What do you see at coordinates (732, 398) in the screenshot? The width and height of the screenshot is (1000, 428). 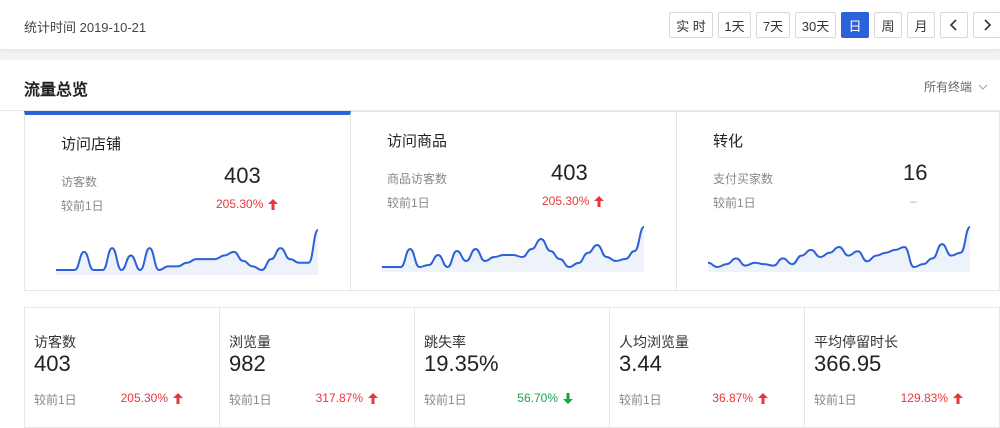 I see `metric-change-value: 36.87%` at bounding box center [732, 398].